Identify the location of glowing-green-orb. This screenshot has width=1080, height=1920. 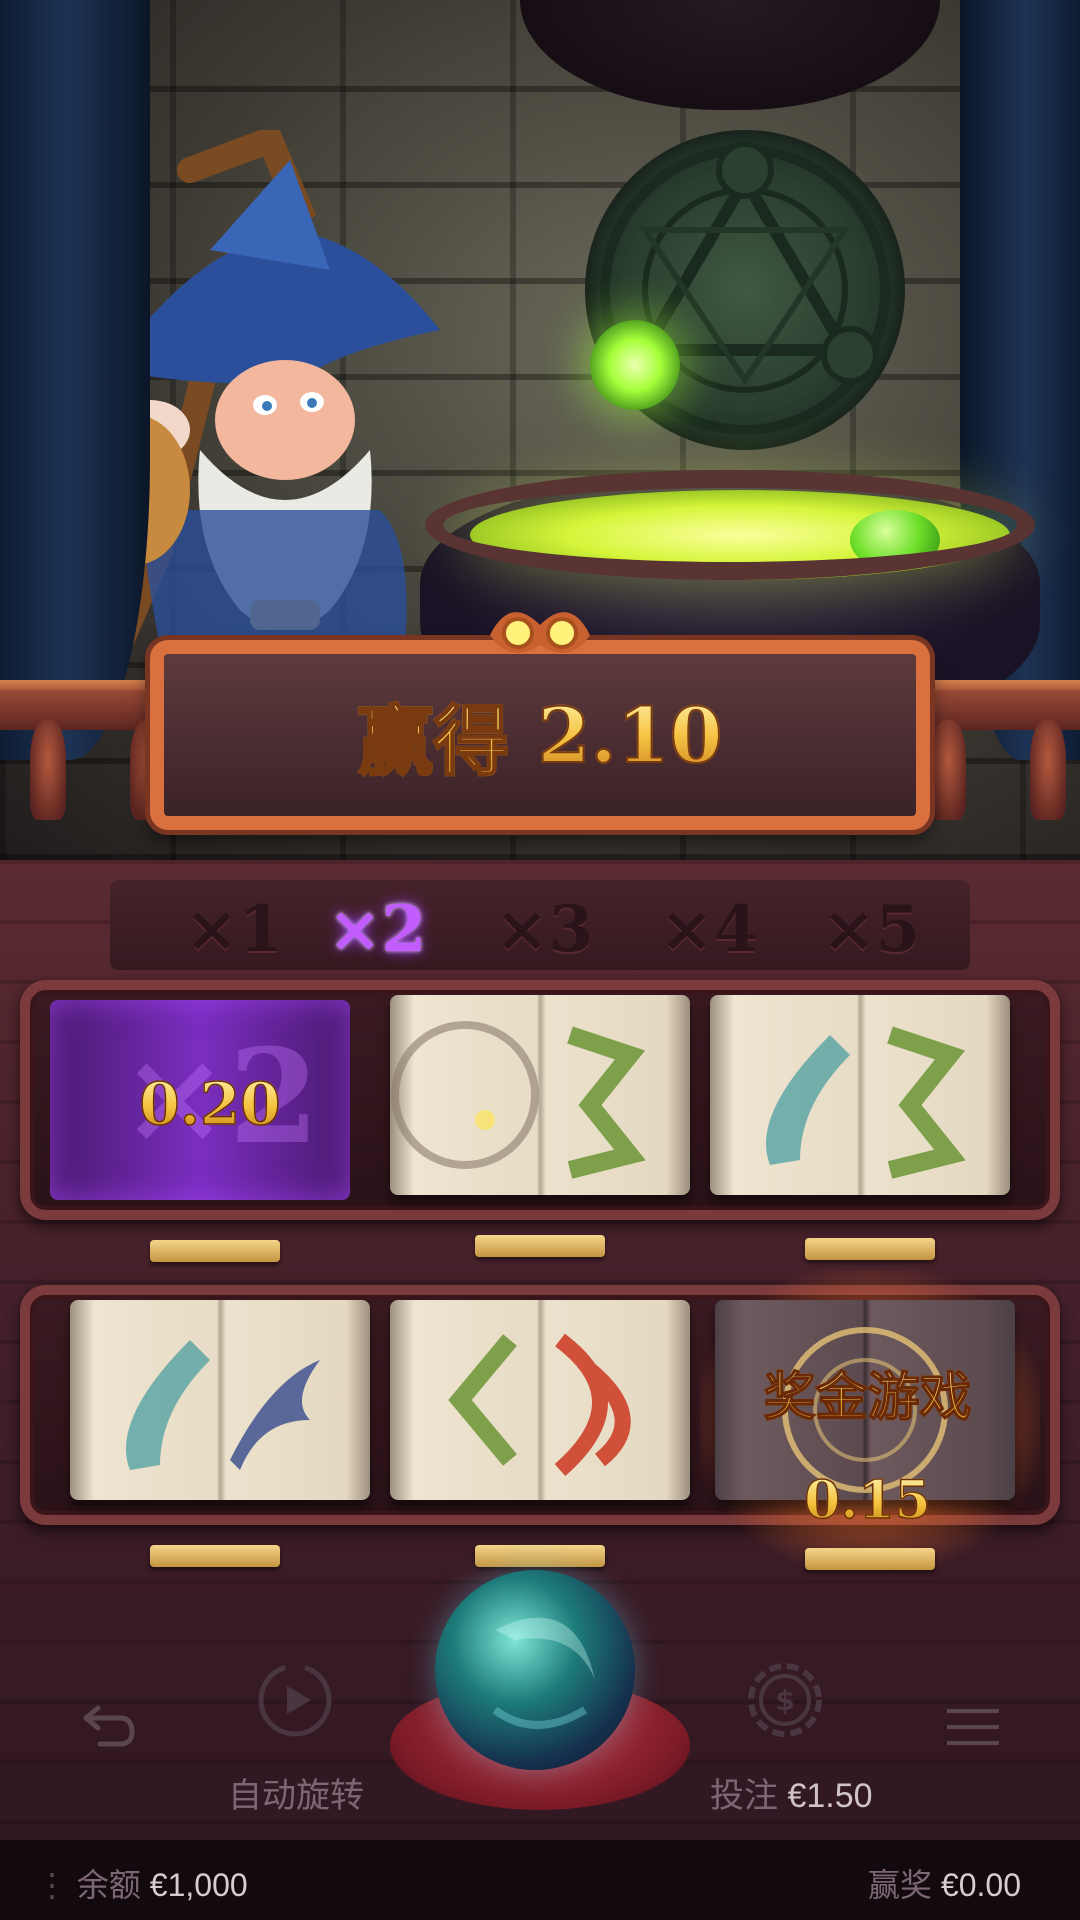
(635, 365).